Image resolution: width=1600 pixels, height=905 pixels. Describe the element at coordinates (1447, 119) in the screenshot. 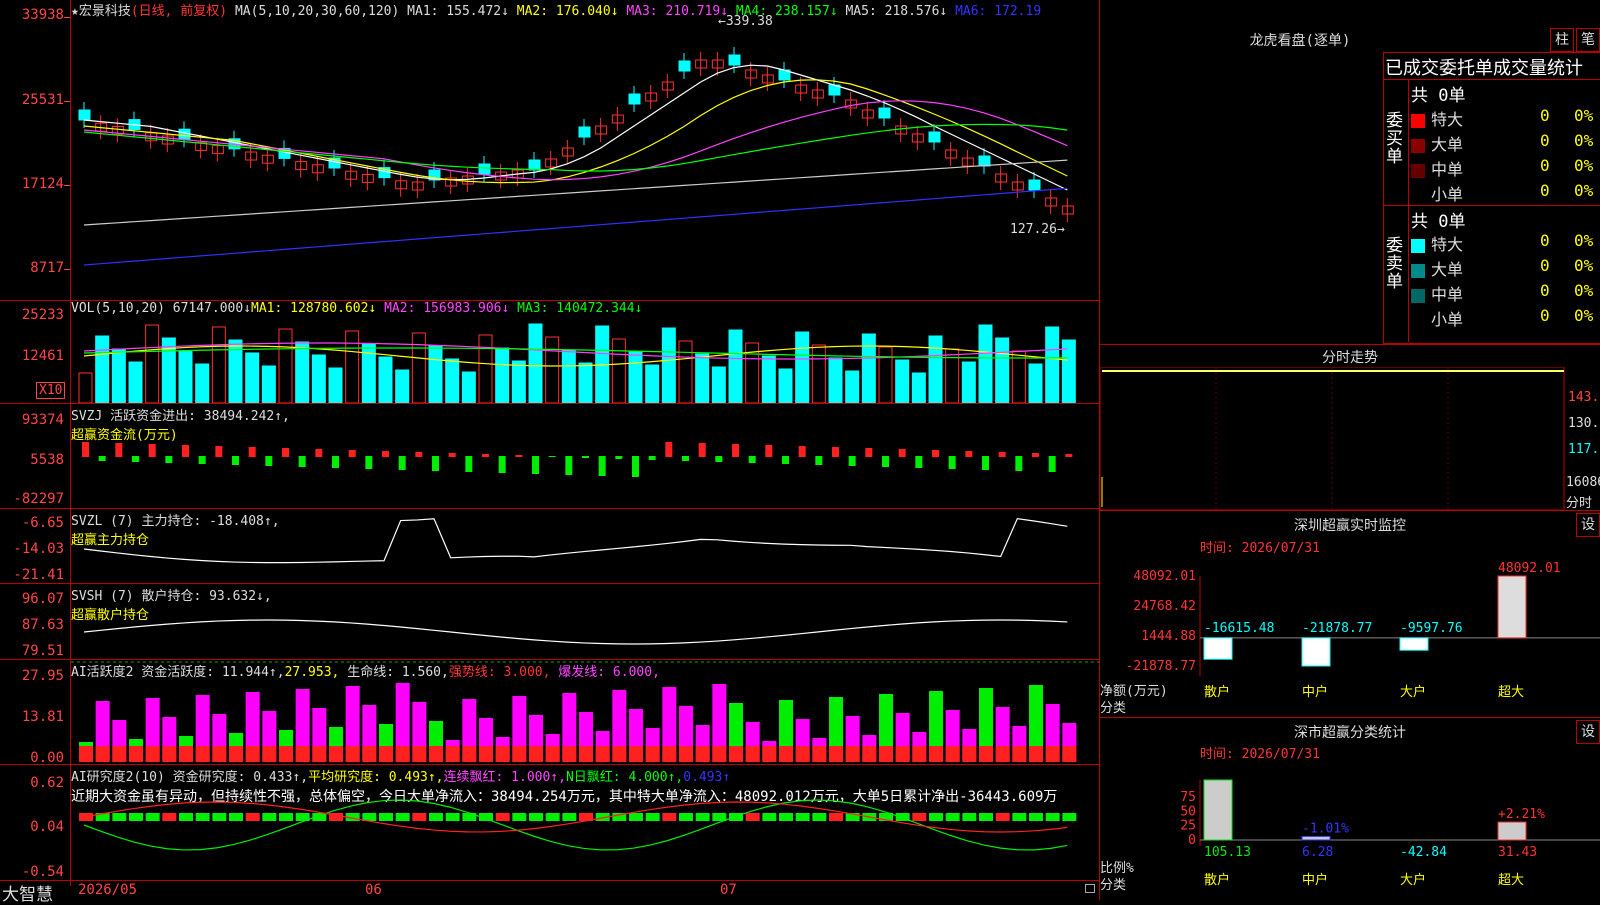

I see `row-label: 特大` at that location.